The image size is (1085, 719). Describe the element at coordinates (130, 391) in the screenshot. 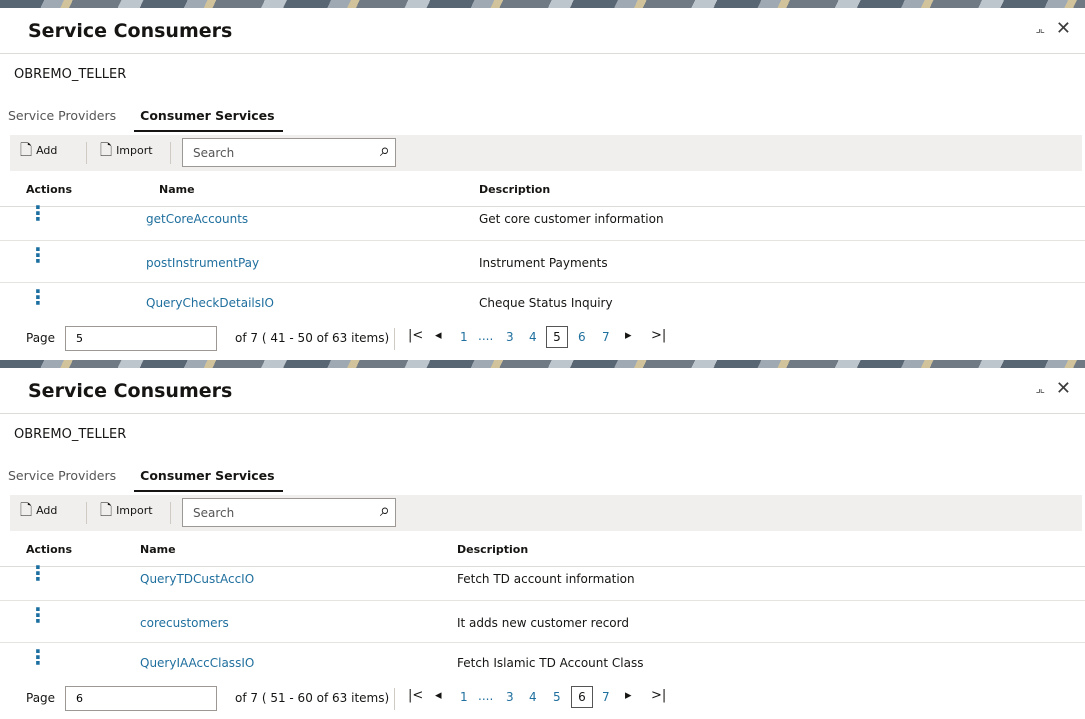

I see `panel-title: Service Consumers` at that location.